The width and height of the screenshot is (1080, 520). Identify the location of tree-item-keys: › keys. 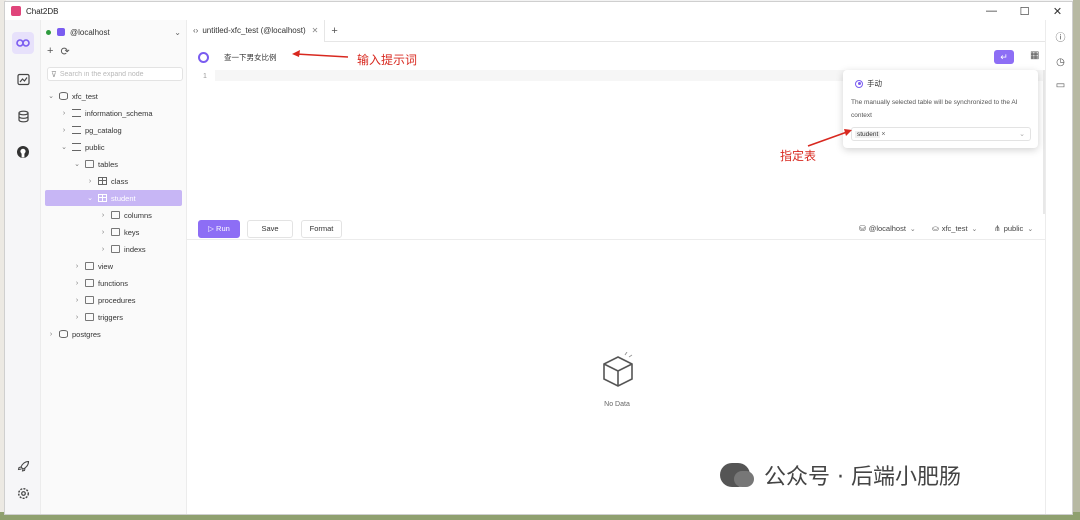
(140, 232).